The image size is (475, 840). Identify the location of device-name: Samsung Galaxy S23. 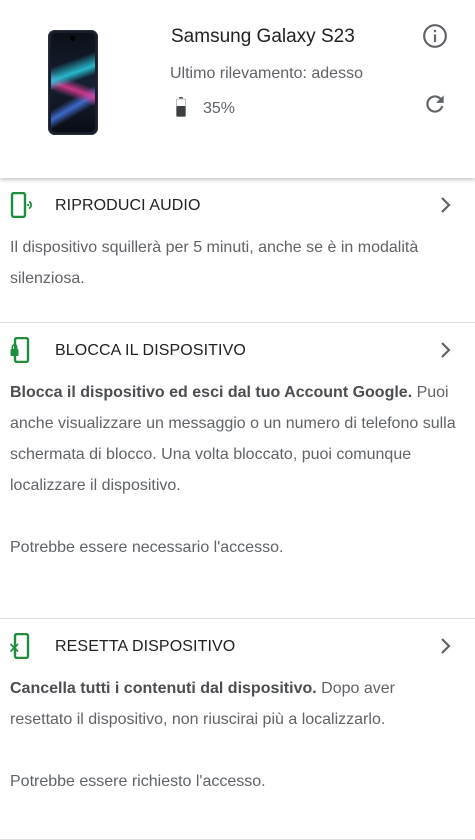
(263, 36).